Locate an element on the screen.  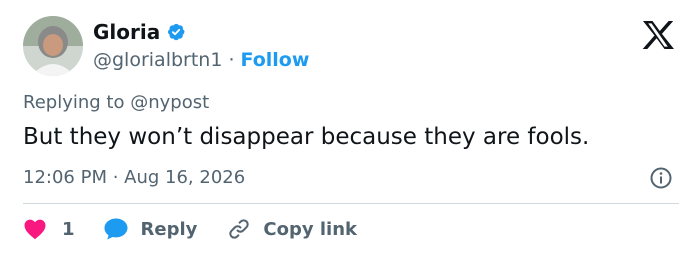
avatar is located at coordinates (53, 46).